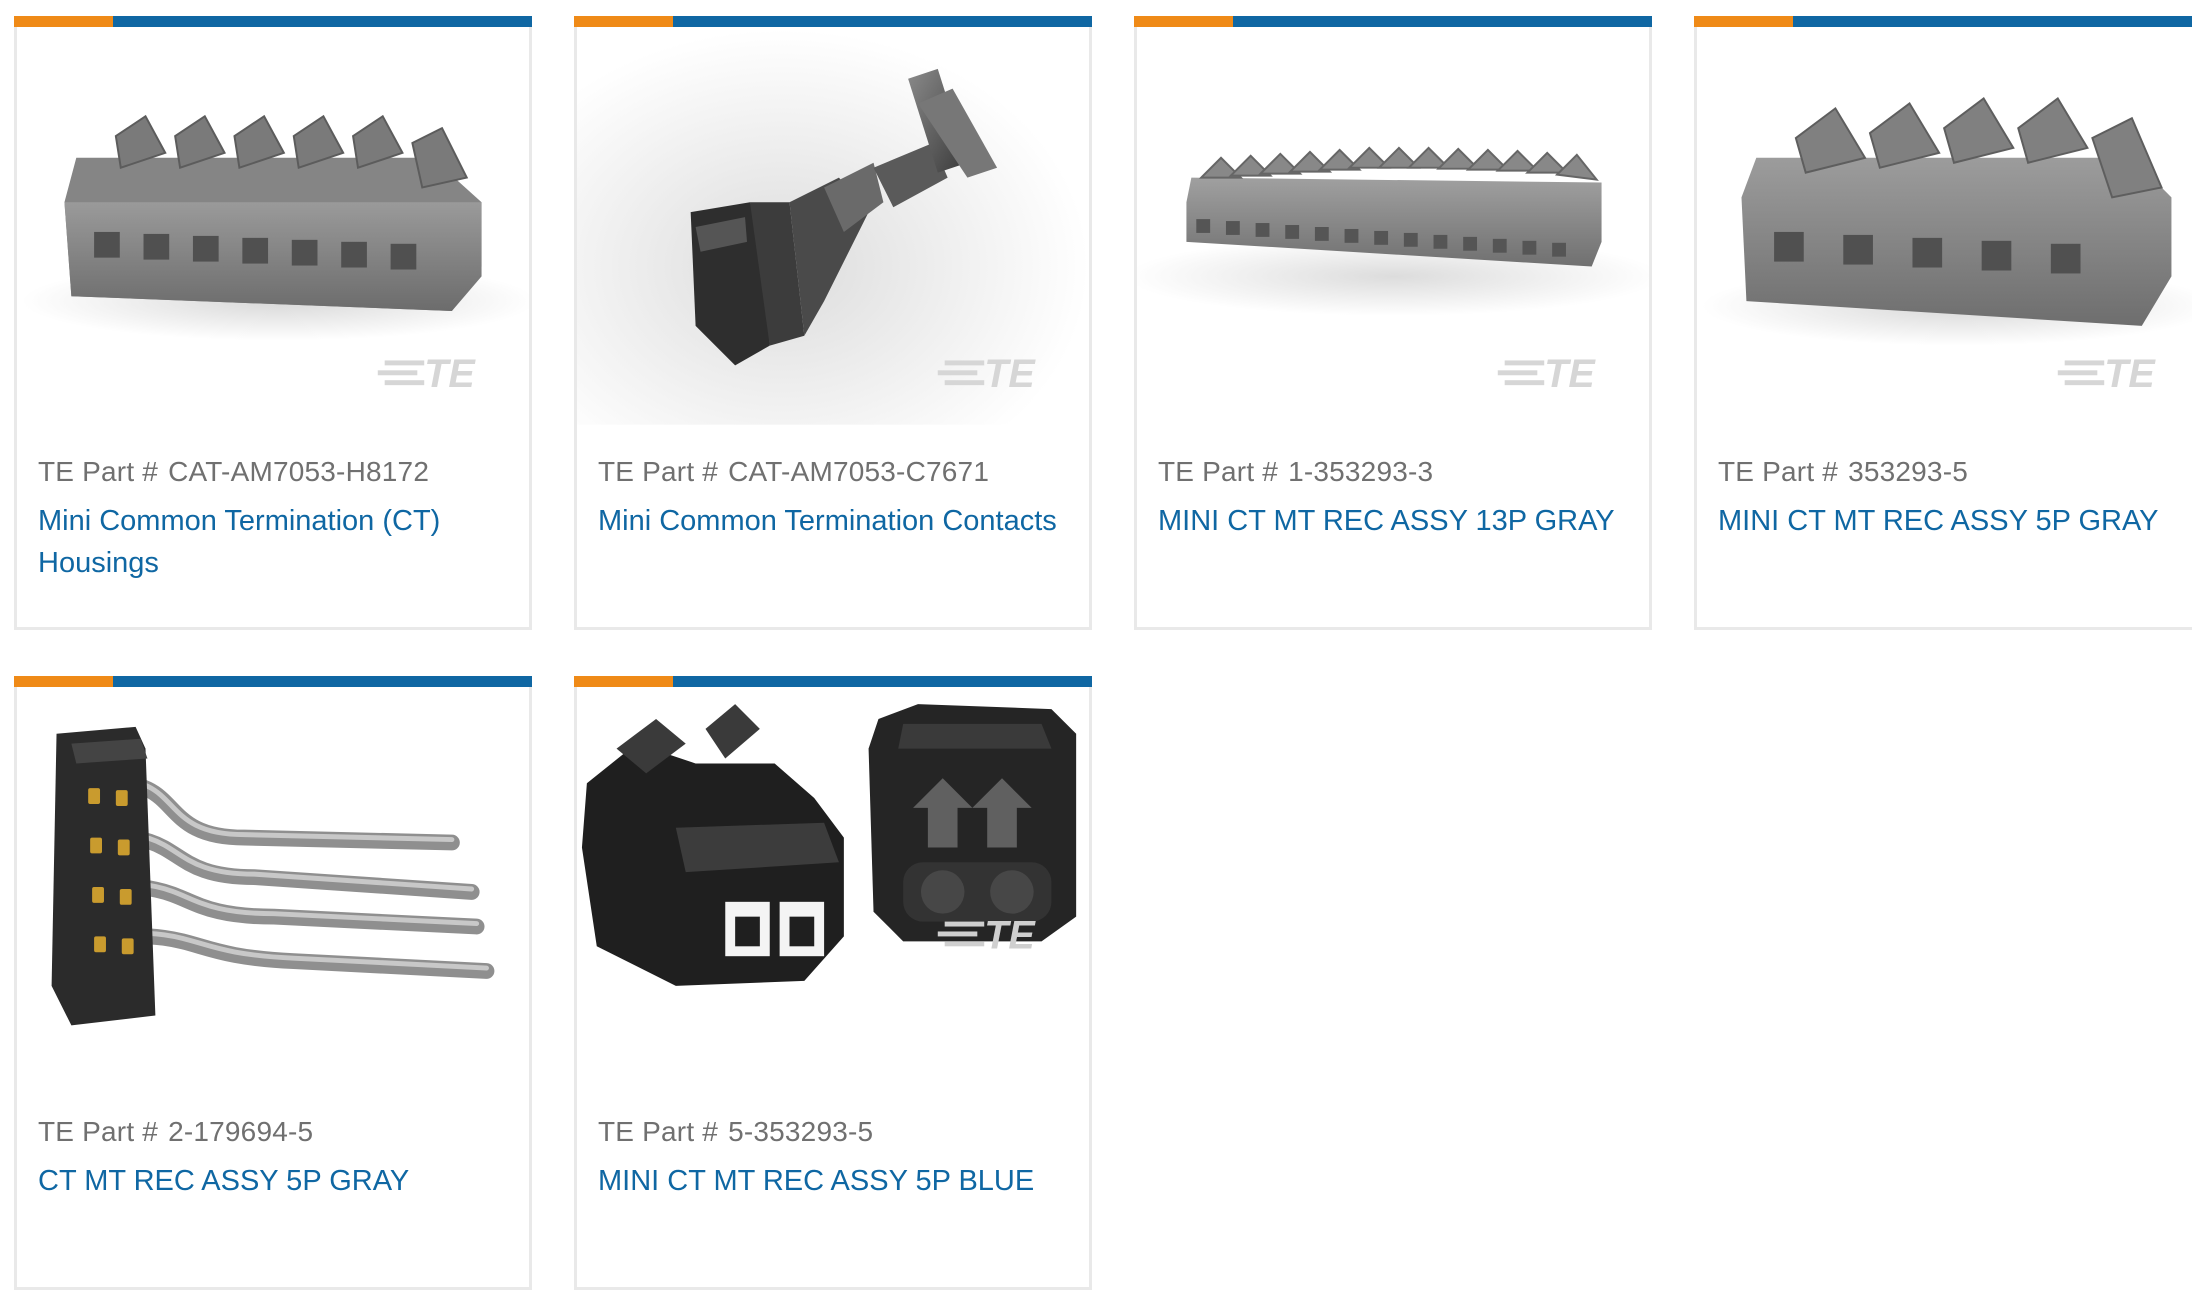 The width and height of the screenshot is (2192, 1290). I want to click on product-title-link: MINI CT MT REC ASSY 5P BLUE, so click(833, 1181).